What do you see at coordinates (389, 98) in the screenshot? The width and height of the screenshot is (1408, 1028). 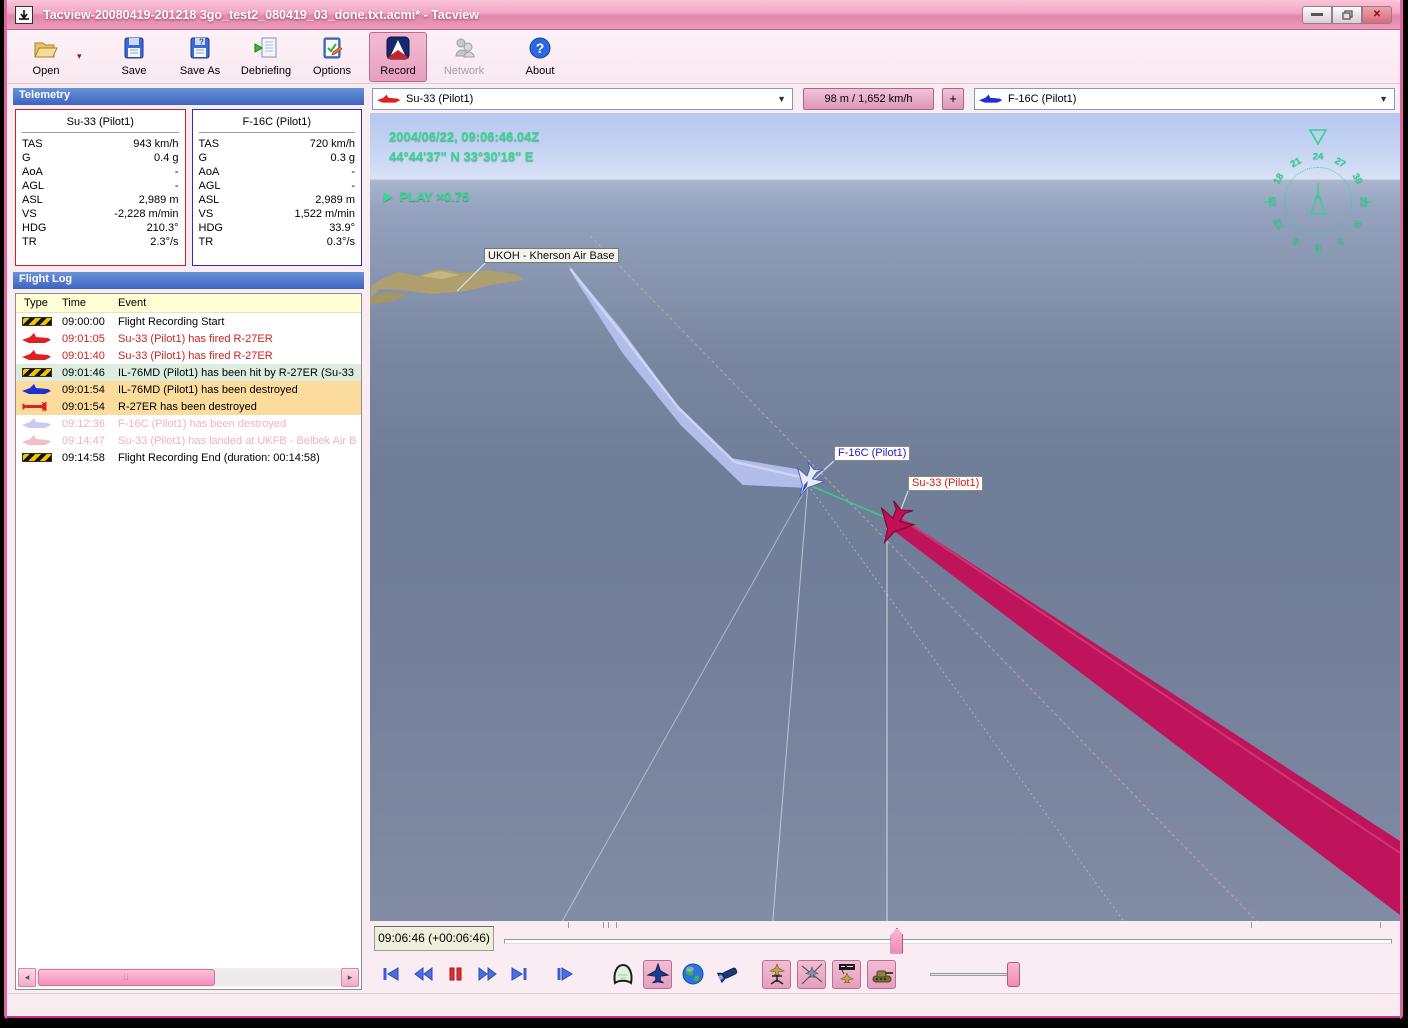 I see `red-aircraft-icon` at bounding box center [389, 98].